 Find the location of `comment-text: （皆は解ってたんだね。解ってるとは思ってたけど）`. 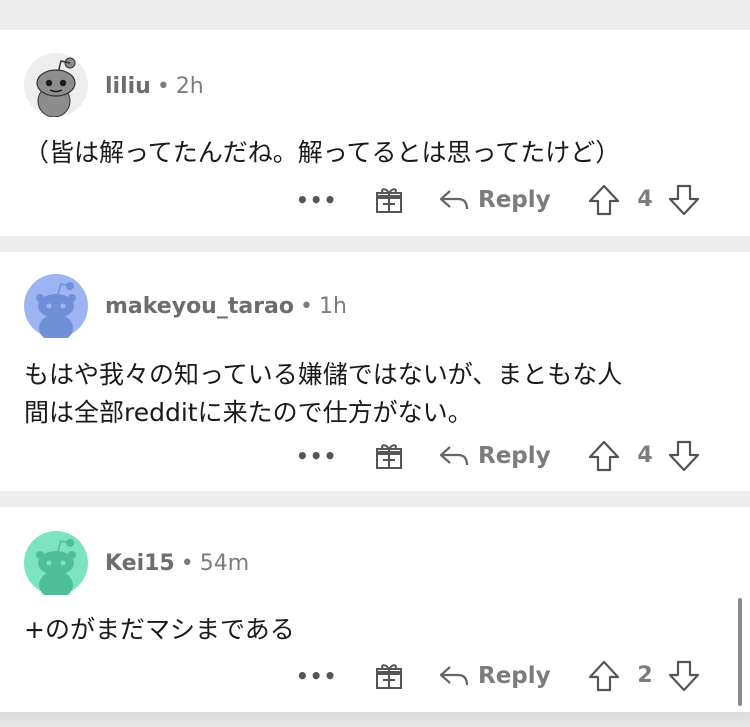

comment-text: （皆は解ってたんだね。解ってるとは思ってたけど） is located at coordinates (322, 152).